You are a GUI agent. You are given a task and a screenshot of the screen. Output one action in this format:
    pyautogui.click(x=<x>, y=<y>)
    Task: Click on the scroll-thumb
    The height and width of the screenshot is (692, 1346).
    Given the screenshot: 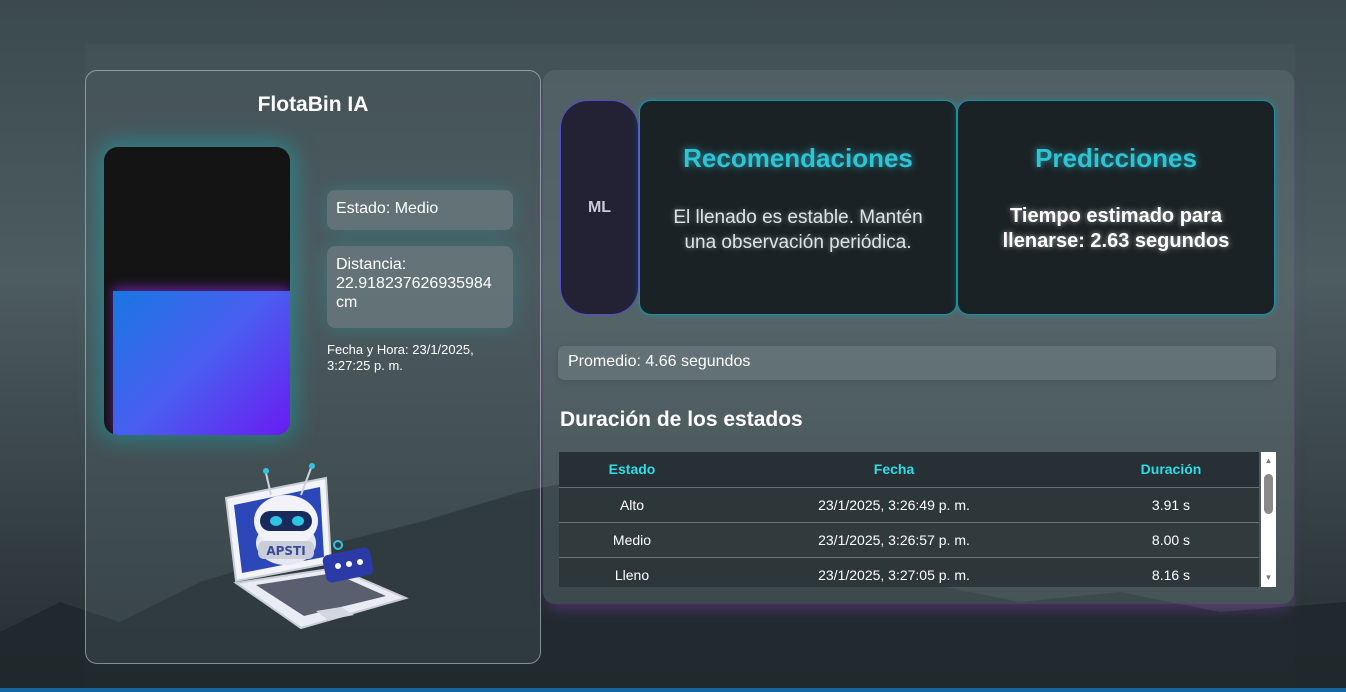 What is the action you would take?
    pyautogui.click(x=1268, y=494)
    